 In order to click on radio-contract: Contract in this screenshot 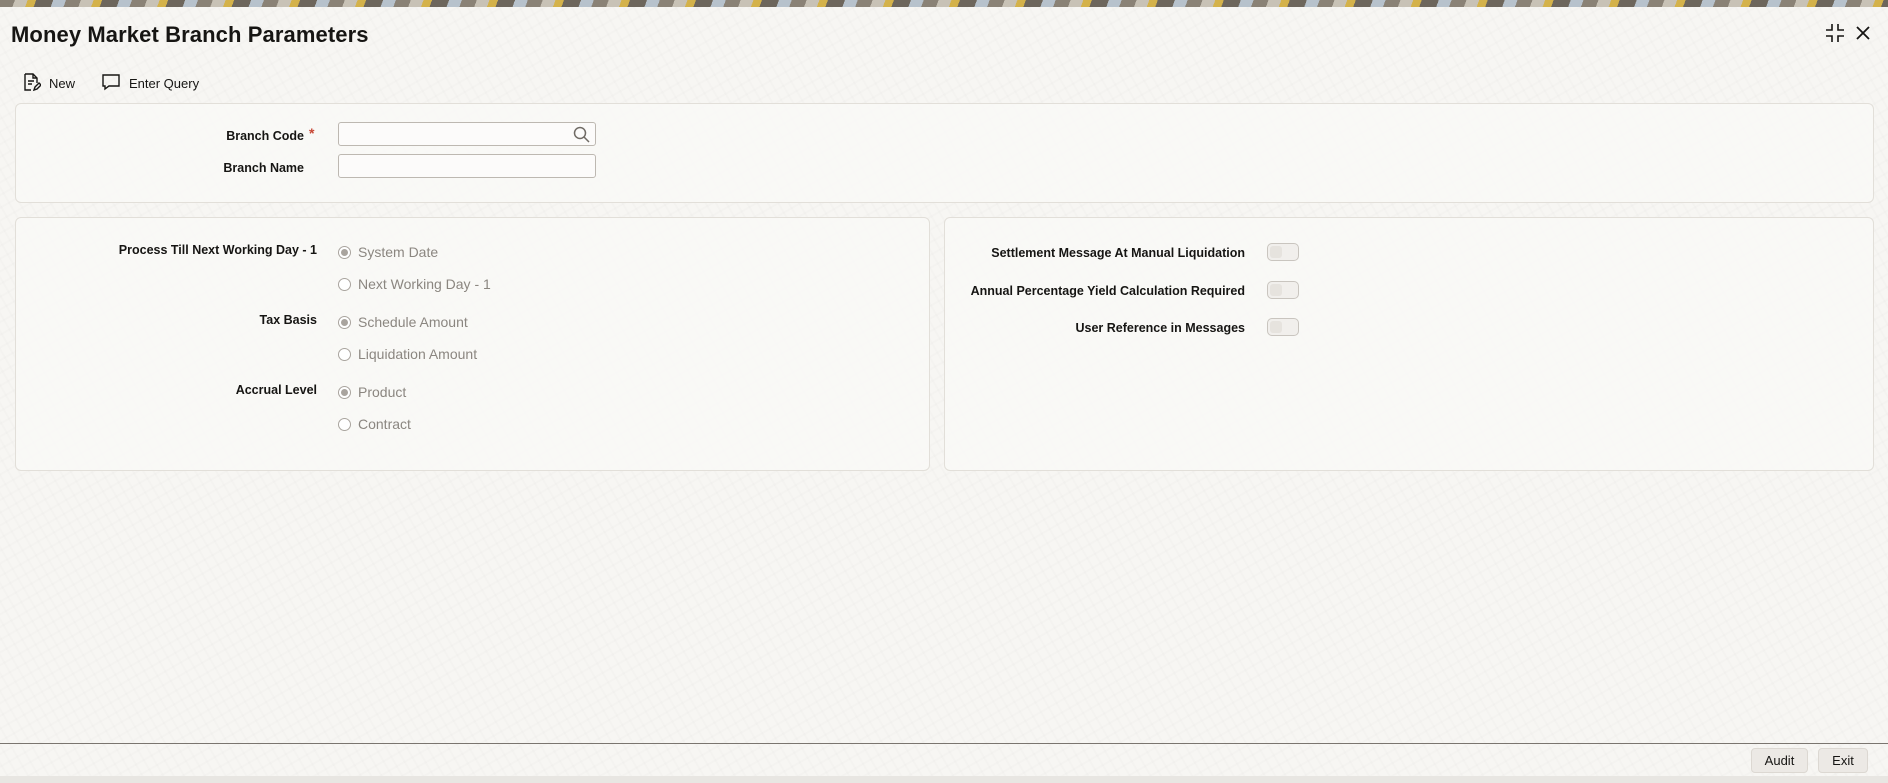, I will do `click(374, 424)`.